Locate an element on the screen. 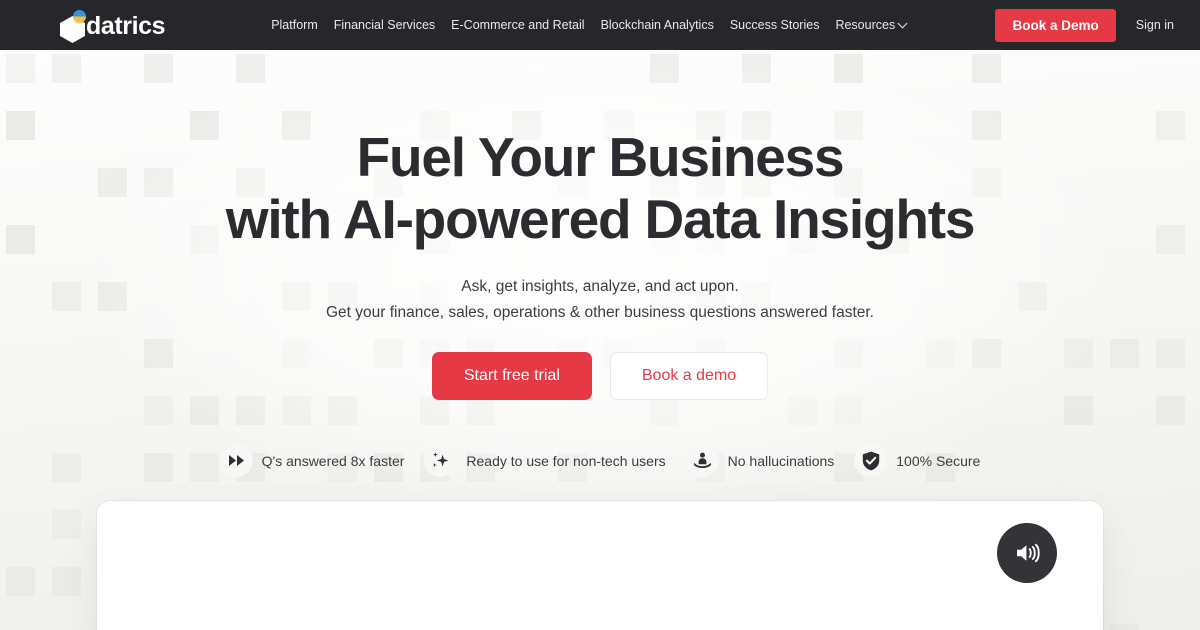  headline-line-2: with AI-powered Data Insights is located at coordinates (600, 219).